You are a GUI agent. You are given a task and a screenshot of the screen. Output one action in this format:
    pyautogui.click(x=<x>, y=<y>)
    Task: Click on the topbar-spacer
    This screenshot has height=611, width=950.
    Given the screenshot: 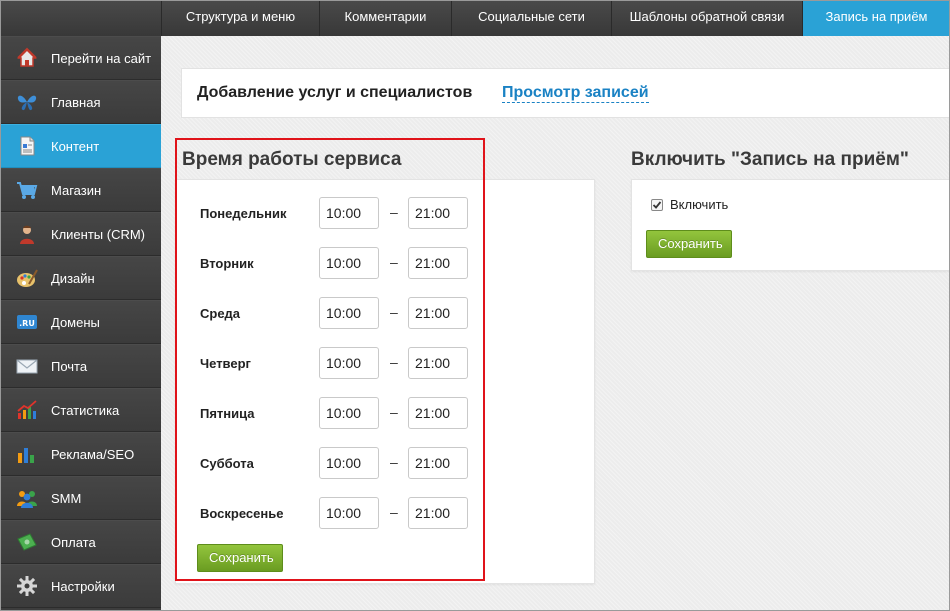 What is the action you would take?
    pyautogui.click(x=80, y=18)
    